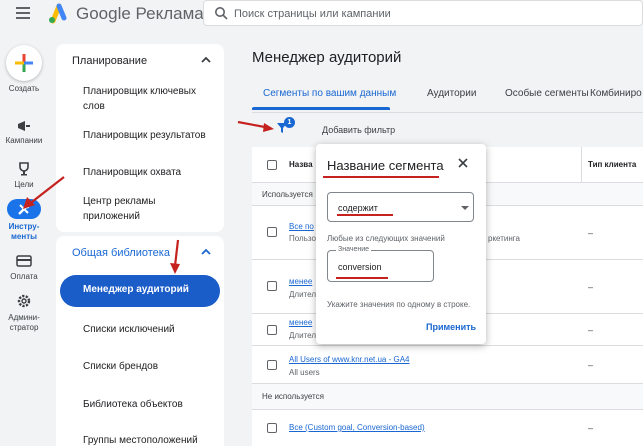 This screenshot has height=446, width=643. What do you see at coordinates (149, 99) in the screenshot?
I see `nav-keyword-planner: Планировщик ключевых слов` at bounding box center [149, 99].